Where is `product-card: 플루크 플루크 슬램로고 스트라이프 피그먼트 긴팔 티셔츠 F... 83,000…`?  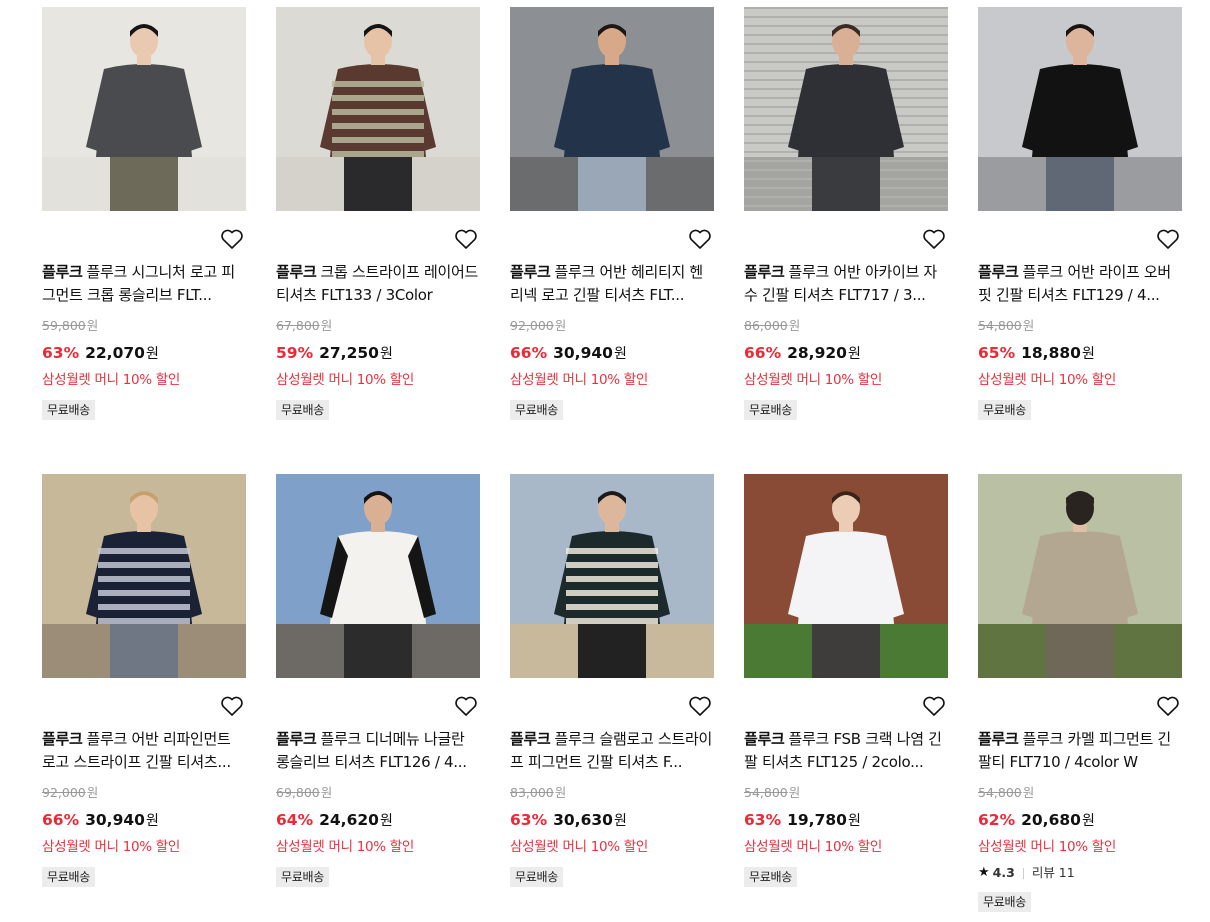
product-card: 플루크 플루크 슬램로고 스트라이프 피그먼트 긴팔 티셔츠 F... 83,000… is located at coordinates (612, 680).